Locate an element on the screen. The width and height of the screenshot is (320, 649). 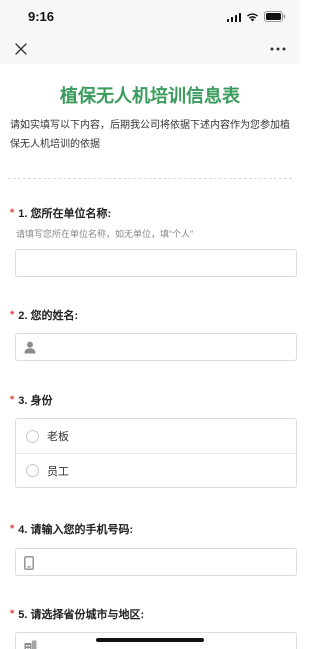
question-region: * 5. 请选择省份城市与地区: is located at coordinates (152, 627).